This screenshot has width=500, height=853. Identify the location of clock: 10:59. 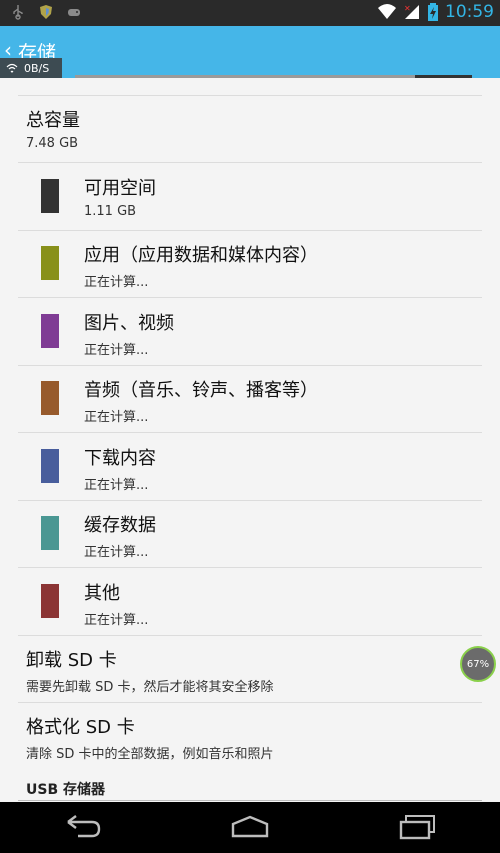
(469, 12).